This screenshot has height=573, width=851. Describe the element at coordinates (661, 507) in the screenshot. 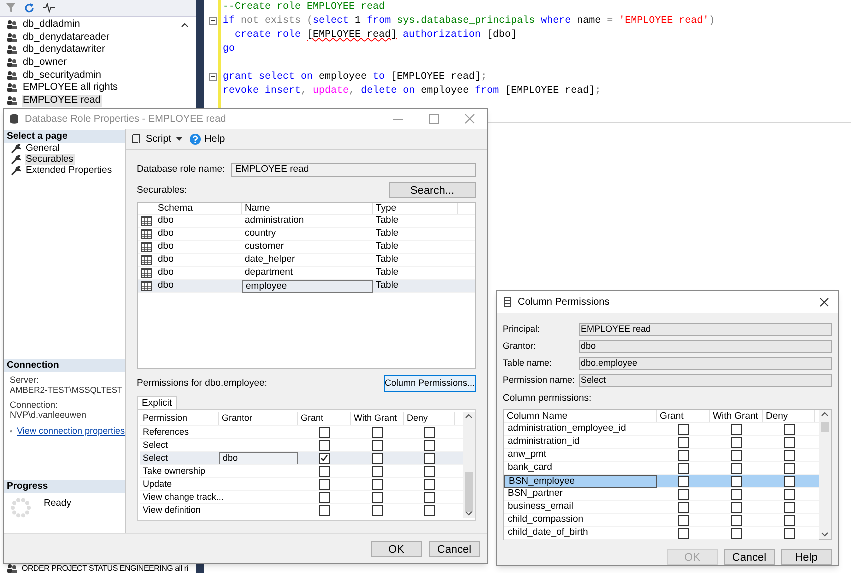

I see `table-row: business_email` at that location.